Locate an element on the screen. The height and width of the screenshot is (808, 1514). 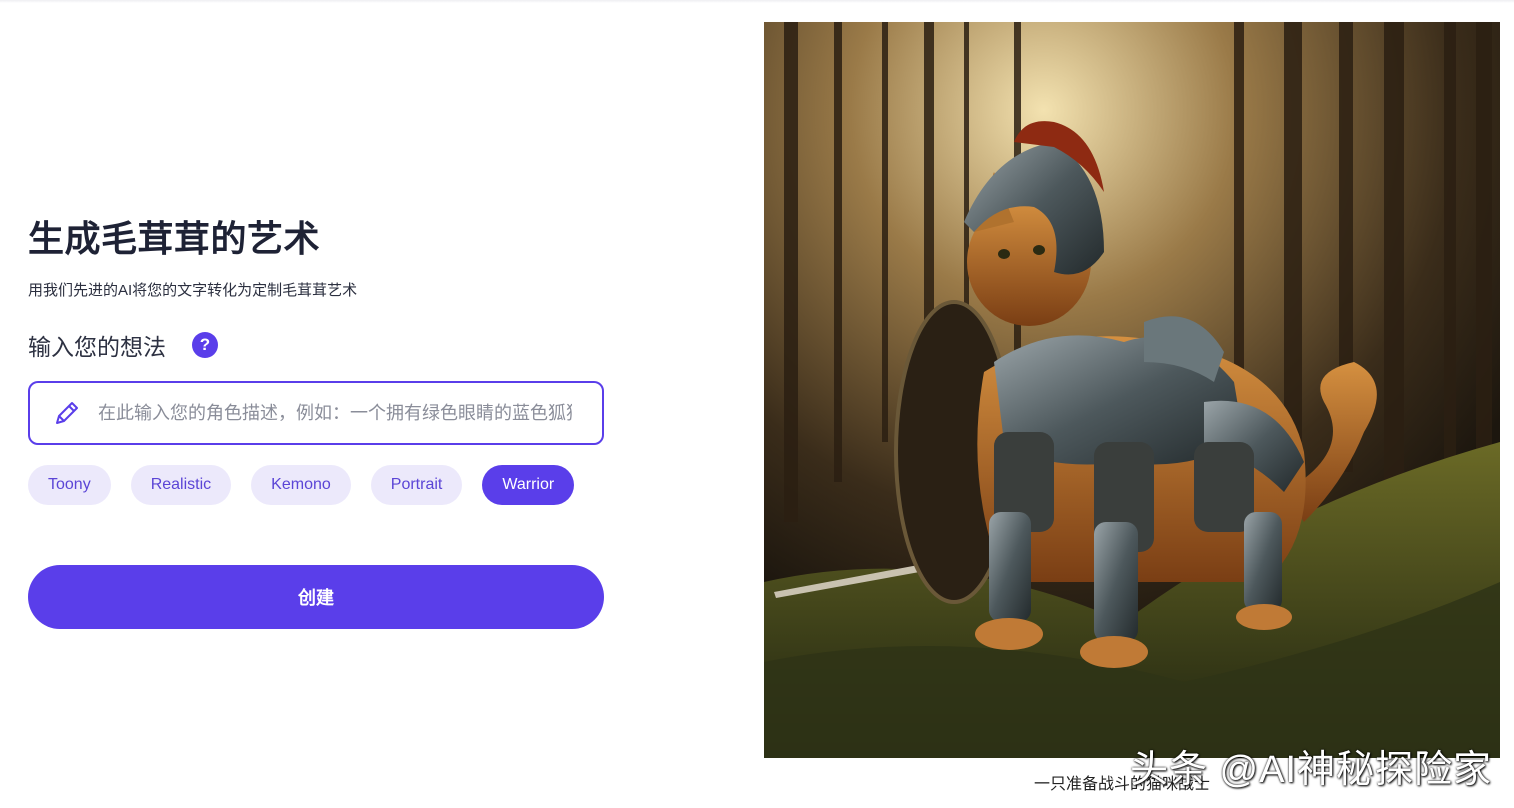
pencil-icon is located at coordinates (67, 413).